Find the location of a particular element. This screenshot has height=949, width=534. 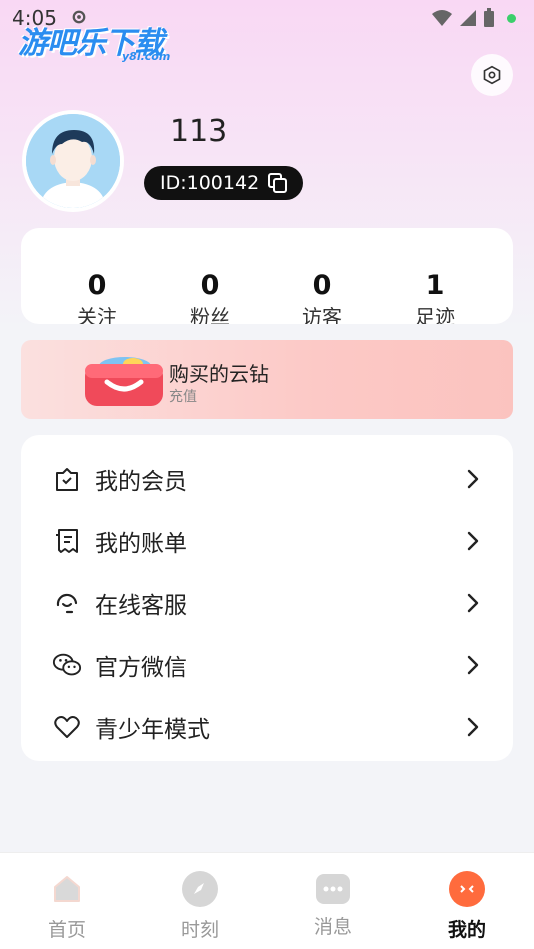

menu-label: 我的会员 is located at coordinates (141, 482).